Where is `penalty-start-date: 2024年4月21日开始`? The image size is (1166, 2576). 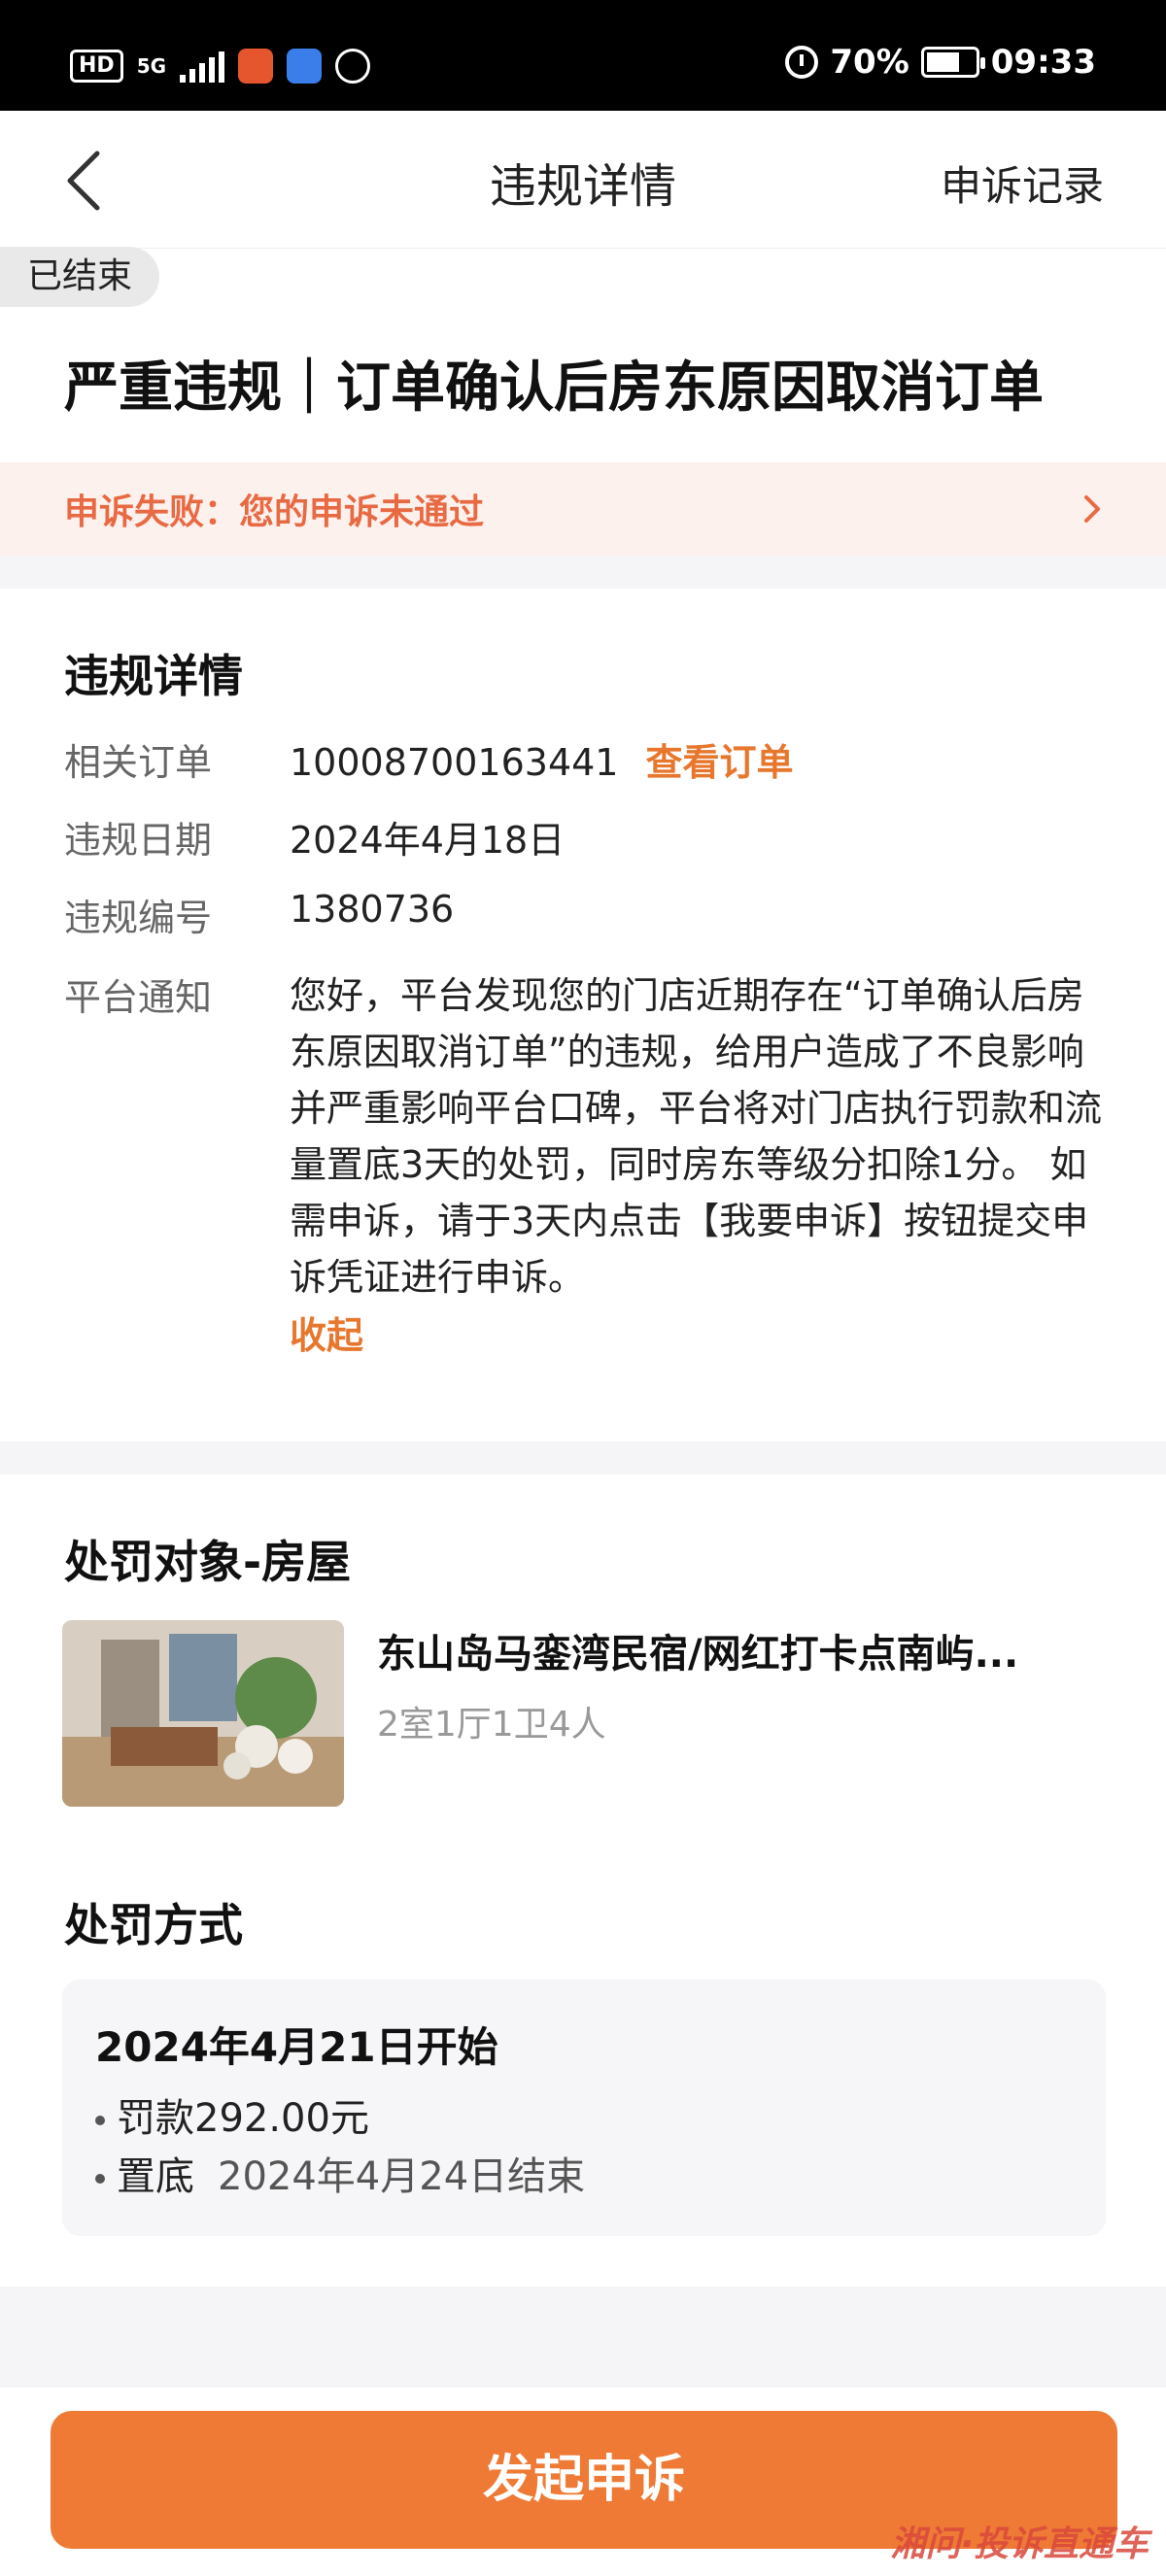
penalty-start-date: 2024年4月21日开始 is located at coordinates (296, 2047).